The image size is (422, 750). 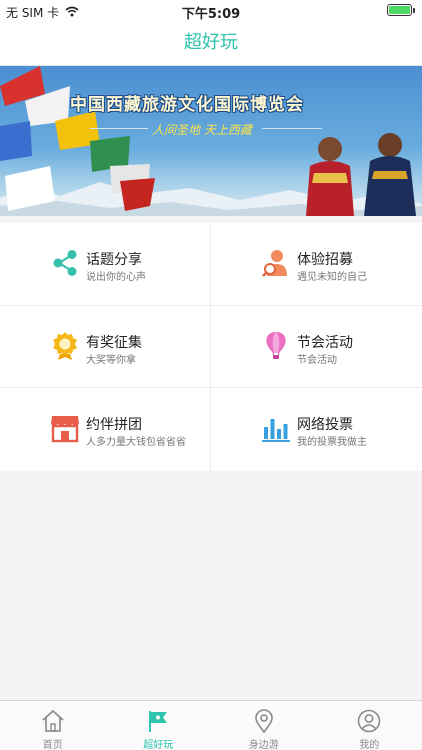 What do you see at coordinates (276, 263) in the screenshot?
I see `recruit-icon` at bounding box center [276, 263].